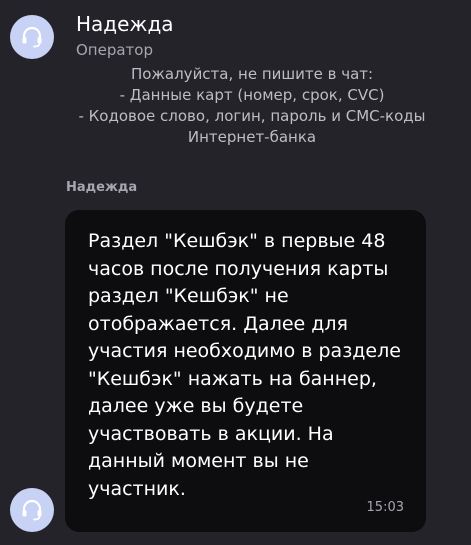 The width and height of the screenshot is (471, 545). What do you see at coordinates (114, 50) in the screenshot?
I see `operator-role: Оператор` at bounding box center [114, 50].